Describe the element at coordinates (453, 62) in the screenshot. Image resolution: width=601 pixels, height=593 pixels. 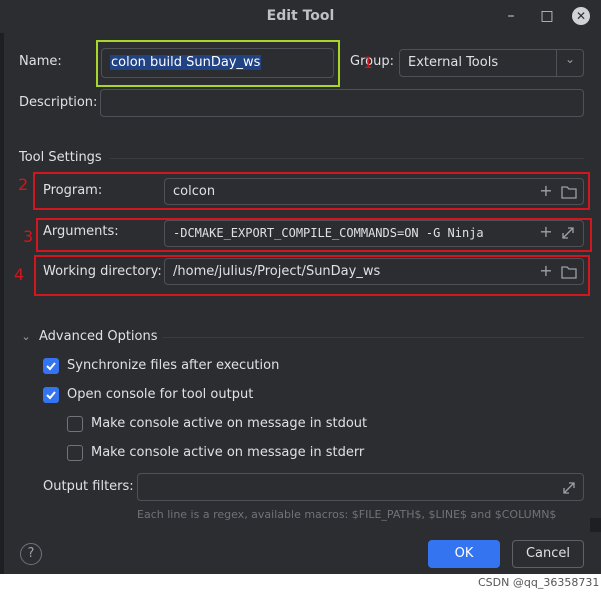
I see `group-value: External Tools` at that location.